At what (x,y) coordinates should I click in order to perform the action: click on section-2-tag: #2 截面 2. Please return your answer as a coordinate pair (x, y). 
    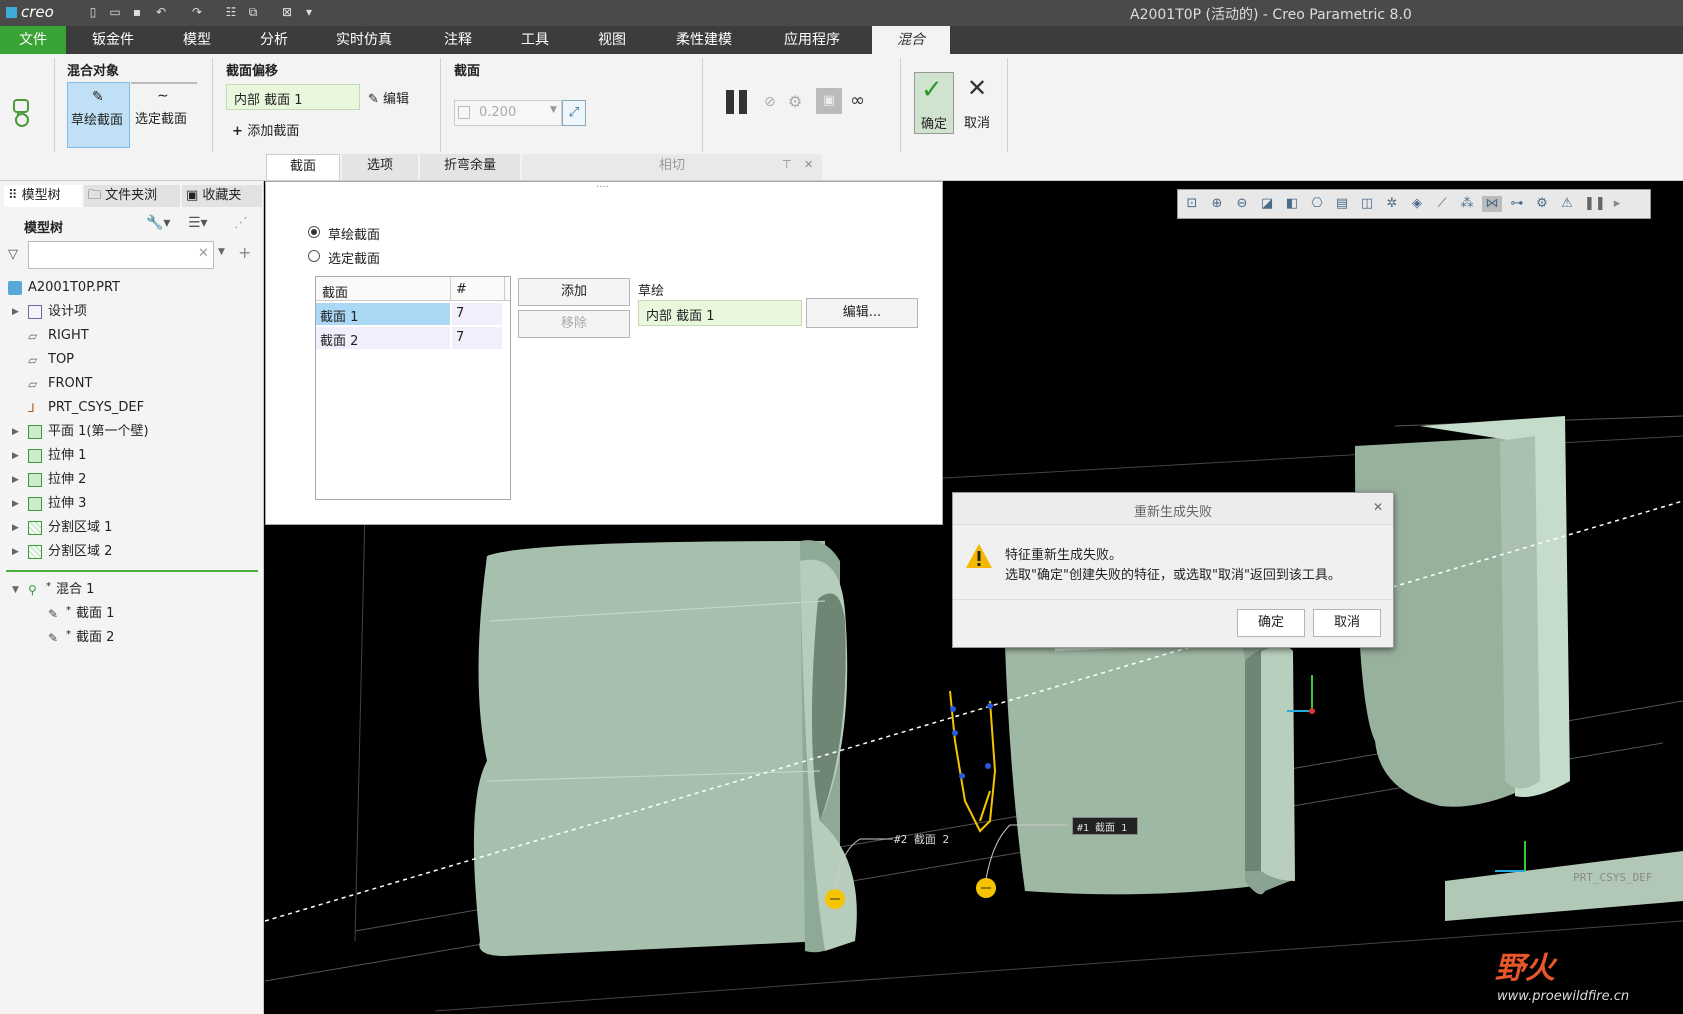
    Looking at the image, I should click on (921, 839).